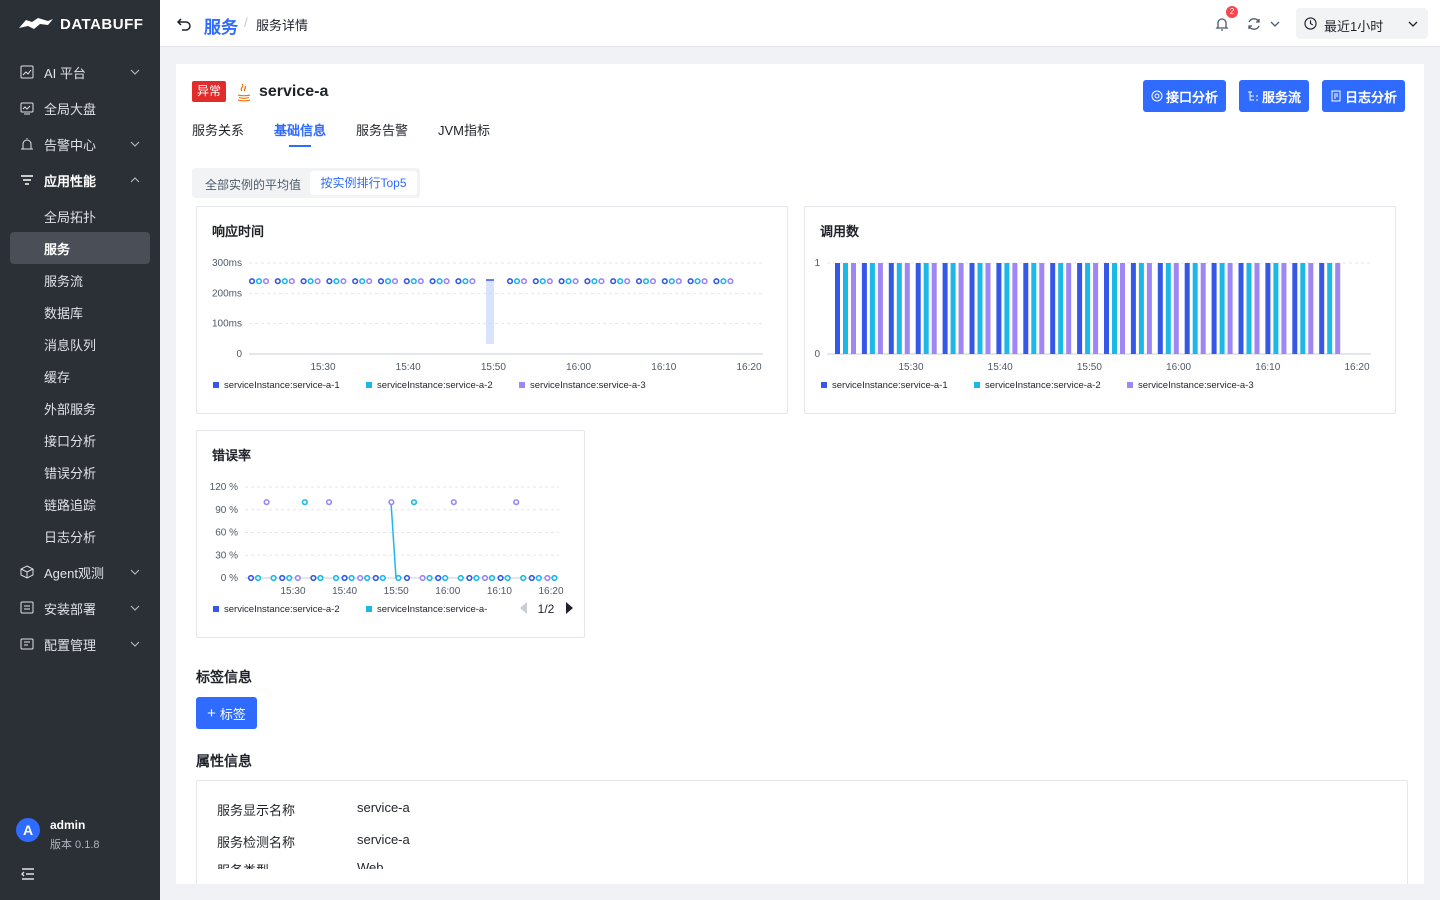 The height and width of the screenshot is (900, 1440). Describe the element at coordinates (1254, 24) in the screenshot. I see `refresh-icon` at that location.